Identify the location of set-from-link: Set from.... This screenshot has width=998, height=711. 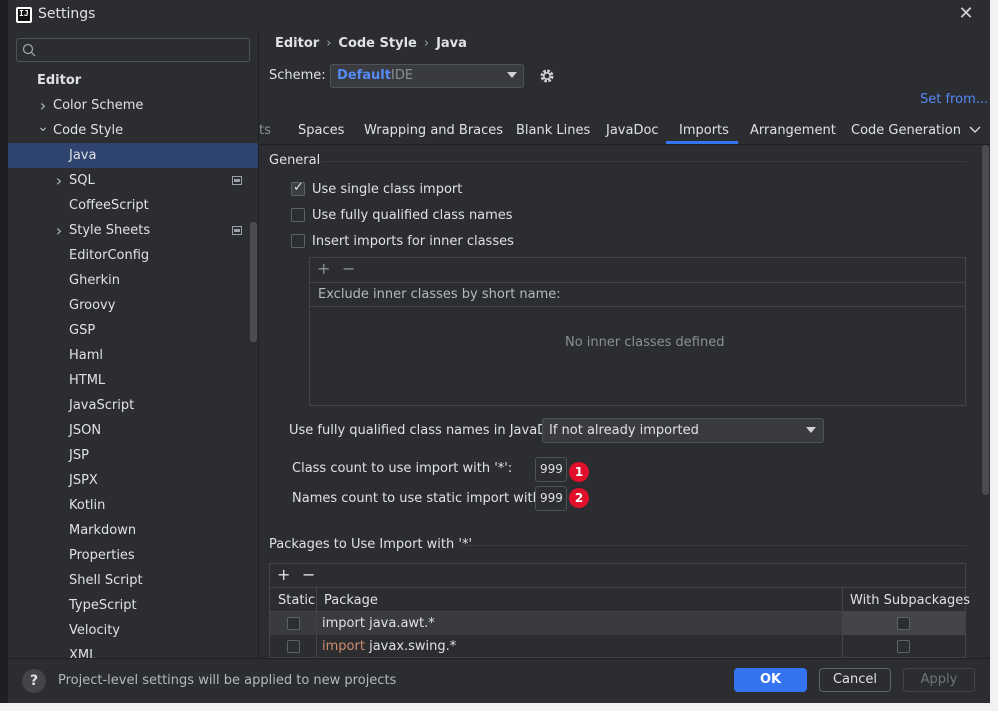
(954, 99).